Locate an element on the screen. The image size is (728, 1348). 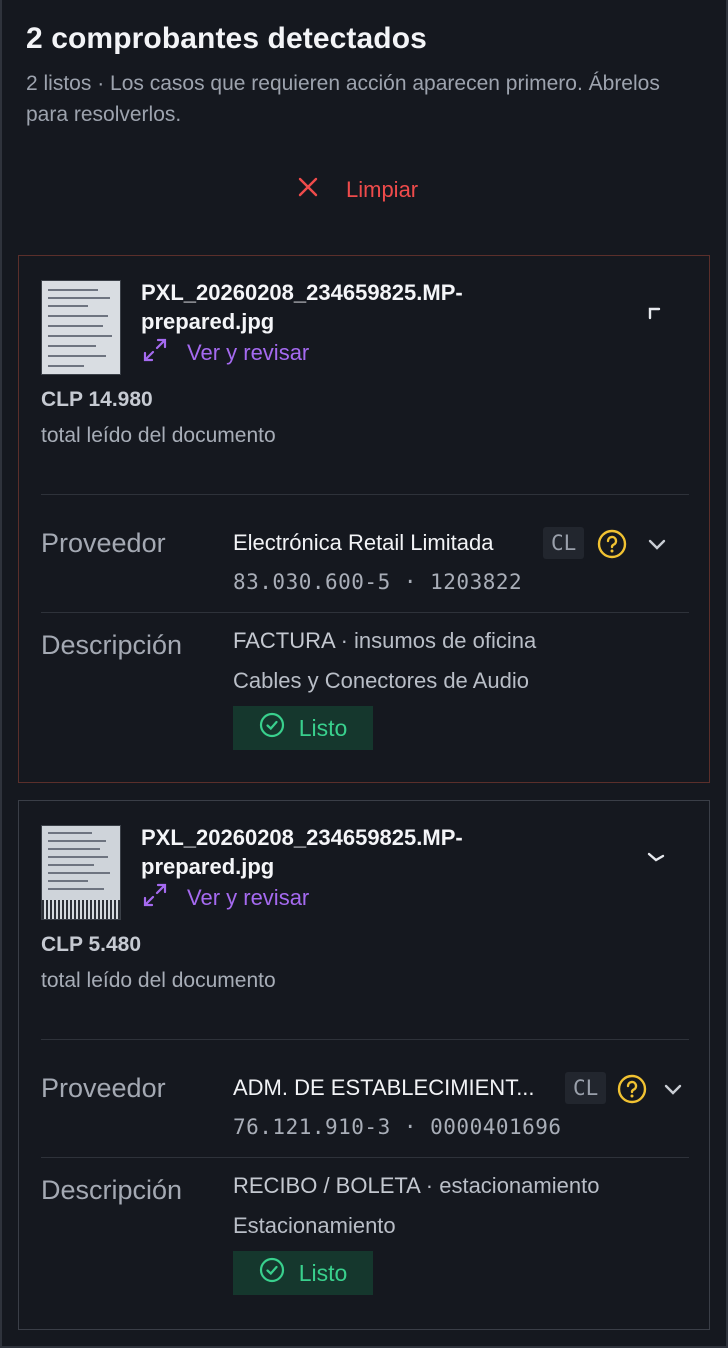
document-amount: CLP 14.980 is located at coordinates (97, 399).